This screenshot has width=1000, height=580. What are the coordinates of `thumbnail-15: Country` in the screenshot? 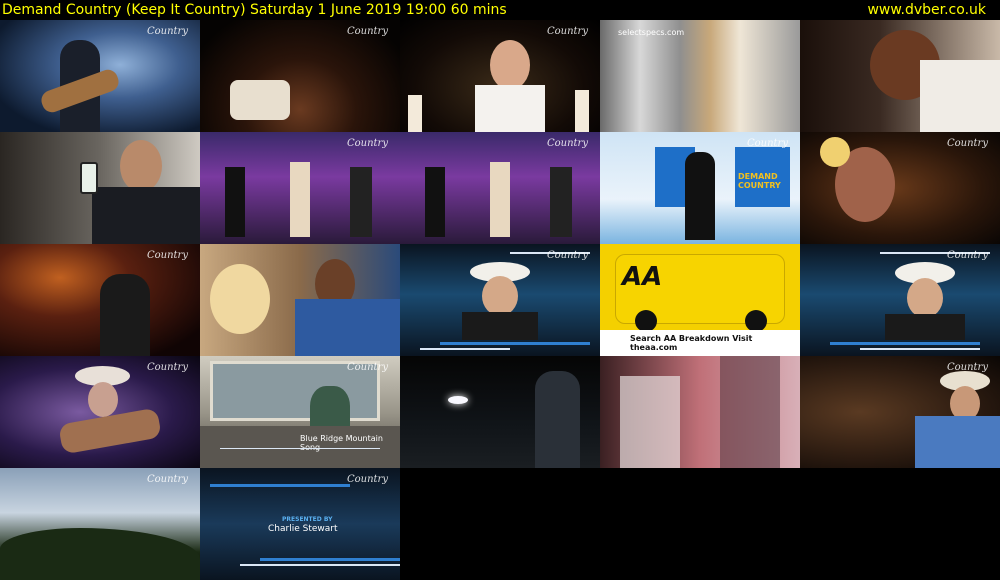 It's located at (900, 300).